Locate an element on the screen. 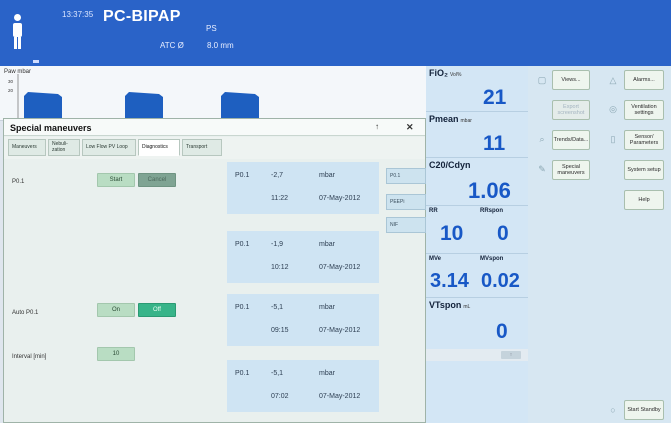  sensor-parameters-button: Sensor/ Parameters is located at coordinates (644, 140).